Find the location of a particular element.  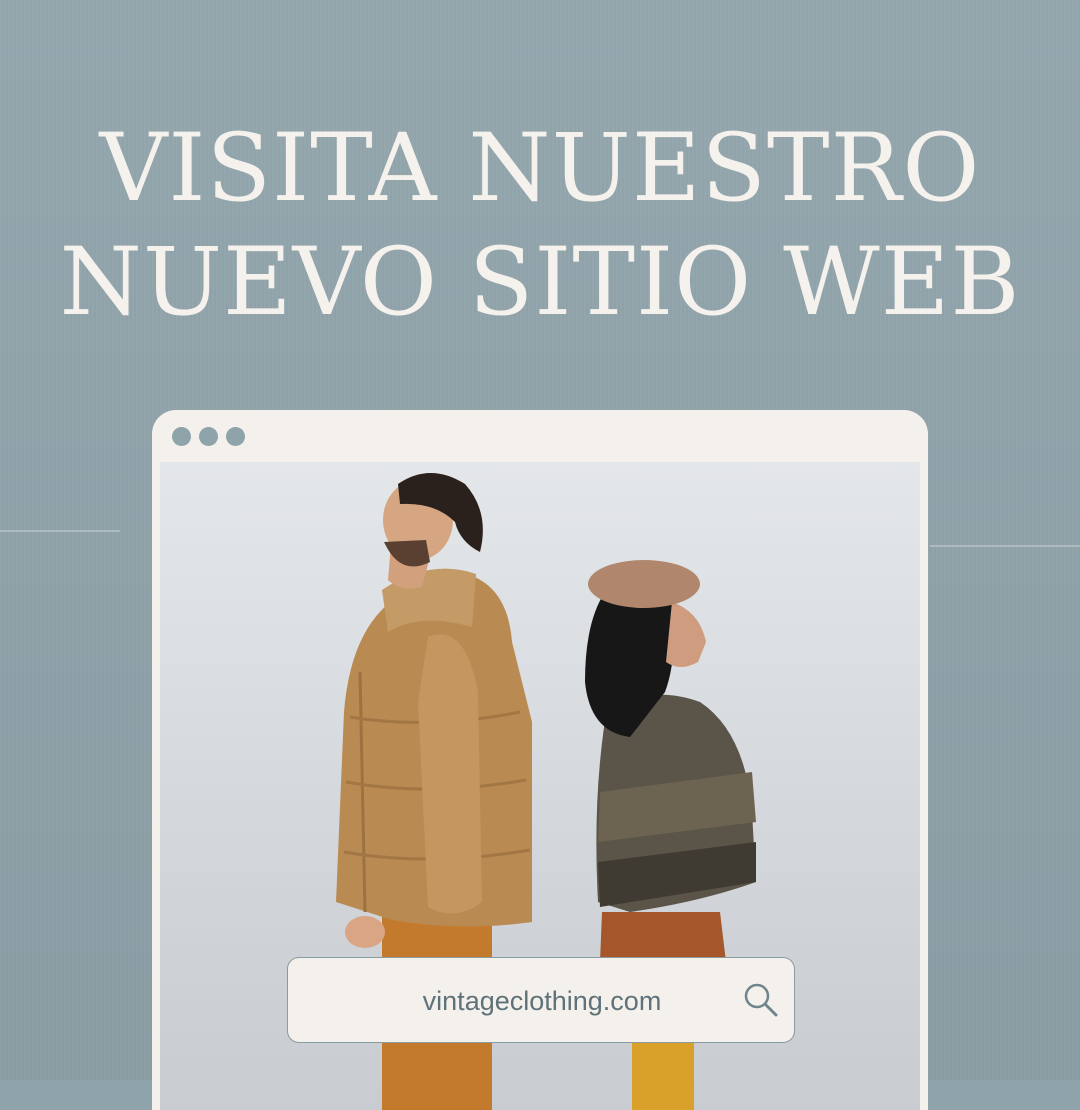

url-text: vintageclothing.com is located at coordinates (542, 1001).